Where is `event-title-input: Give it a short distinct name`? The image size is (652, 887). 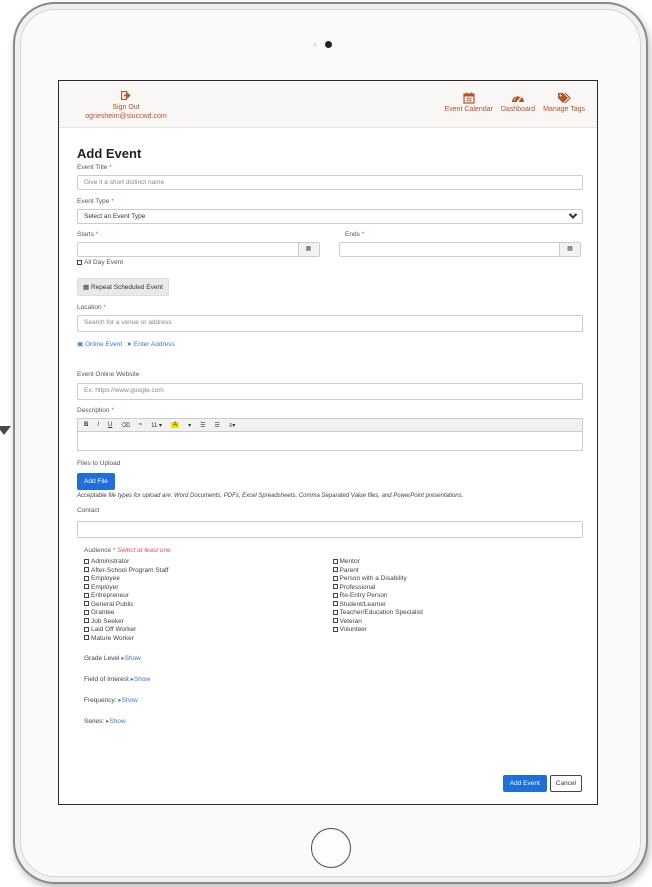
event-title-input: Give it a short distinct name is located at coordinates (330, 182).